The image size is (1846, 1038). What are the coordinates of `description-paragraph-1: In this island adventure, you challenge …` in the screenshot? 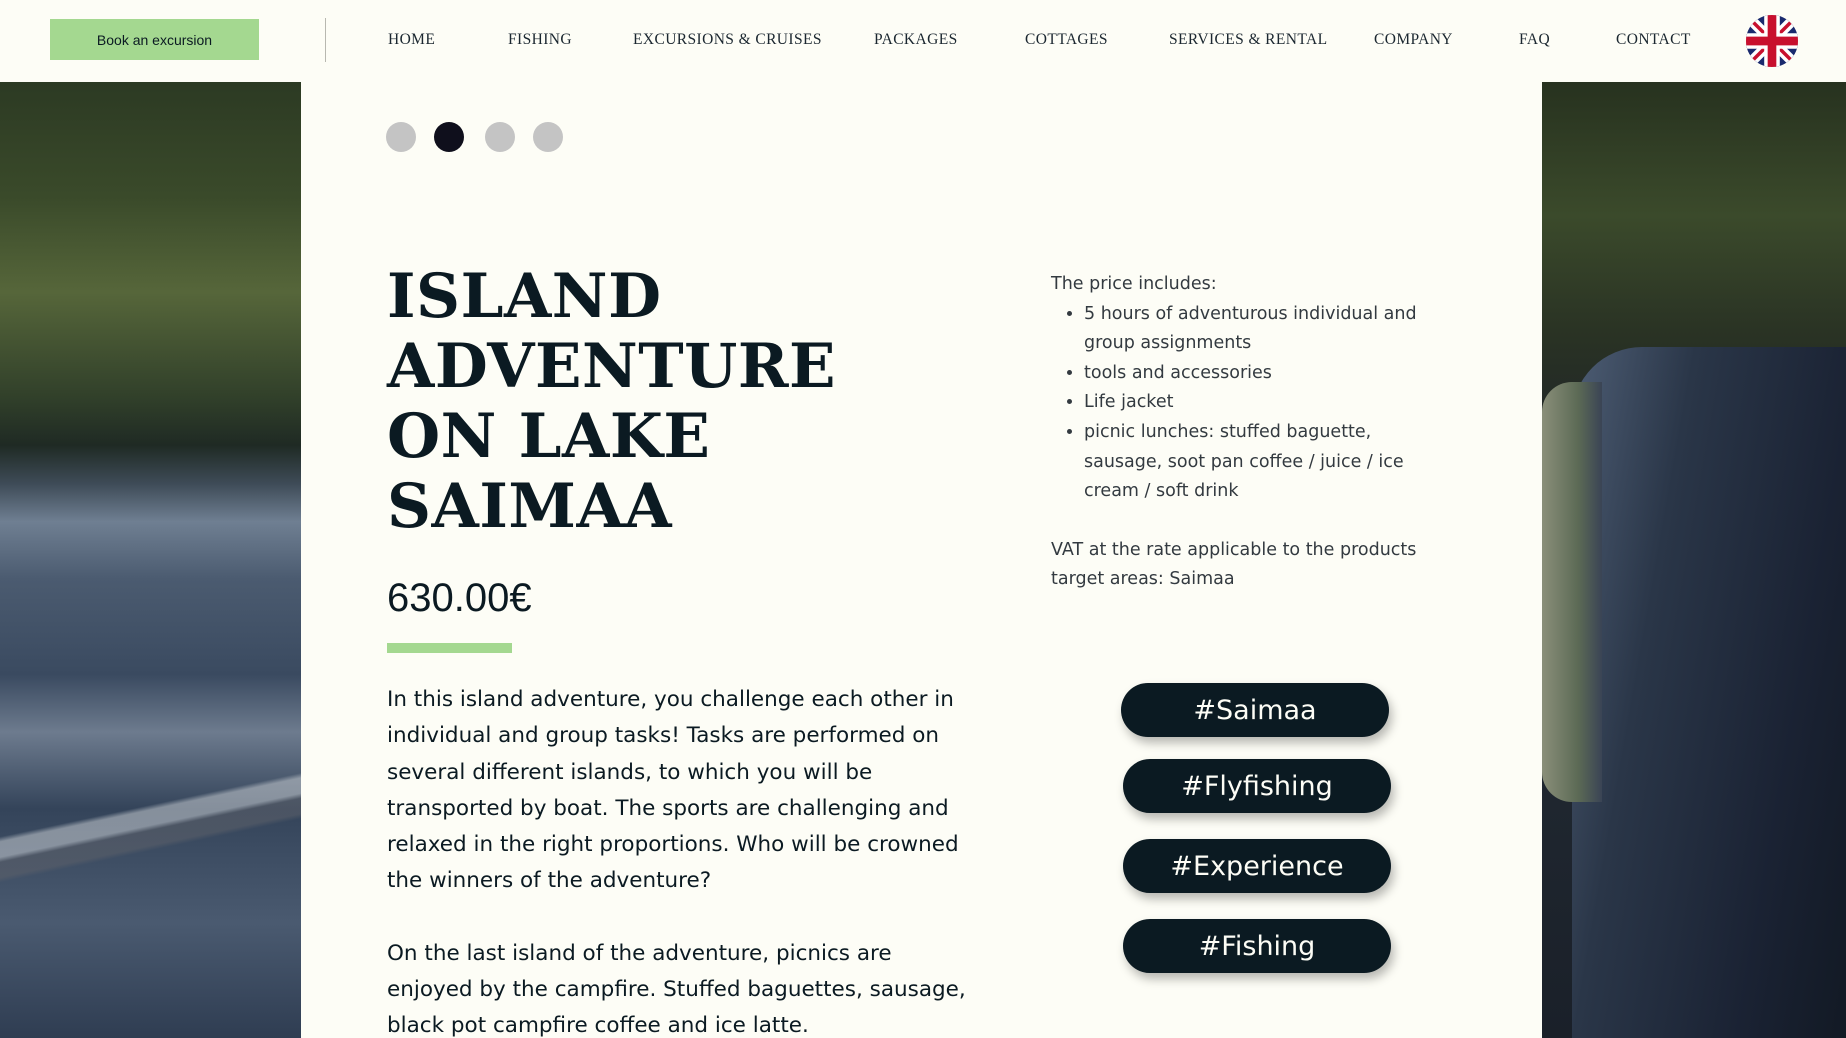 It's located at (673, 790).